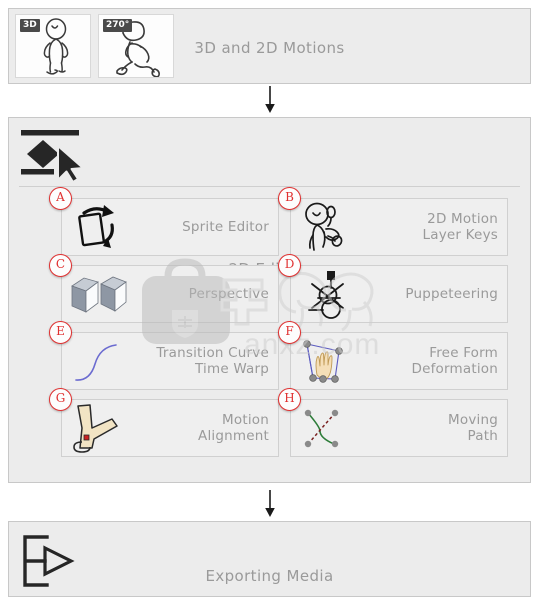 The height and width of the screenshot is (610, 539). I want to click on sprite-rotate-icon, so click(98, 227).